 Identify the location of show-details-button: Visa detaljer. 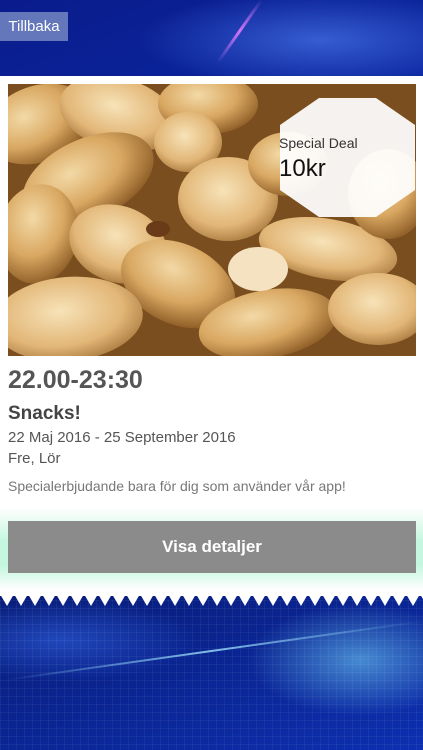
(212, 547).